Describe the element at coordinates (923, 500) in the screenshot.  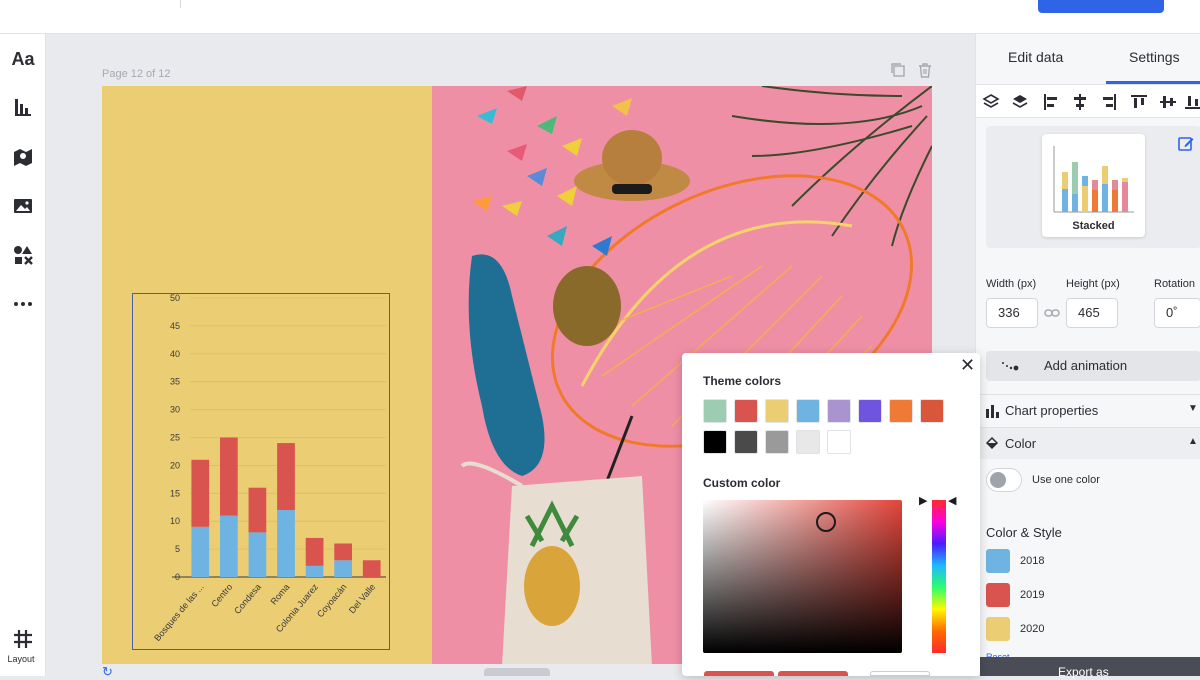
I see `hue-marker-left-icon: ▶` at that location.